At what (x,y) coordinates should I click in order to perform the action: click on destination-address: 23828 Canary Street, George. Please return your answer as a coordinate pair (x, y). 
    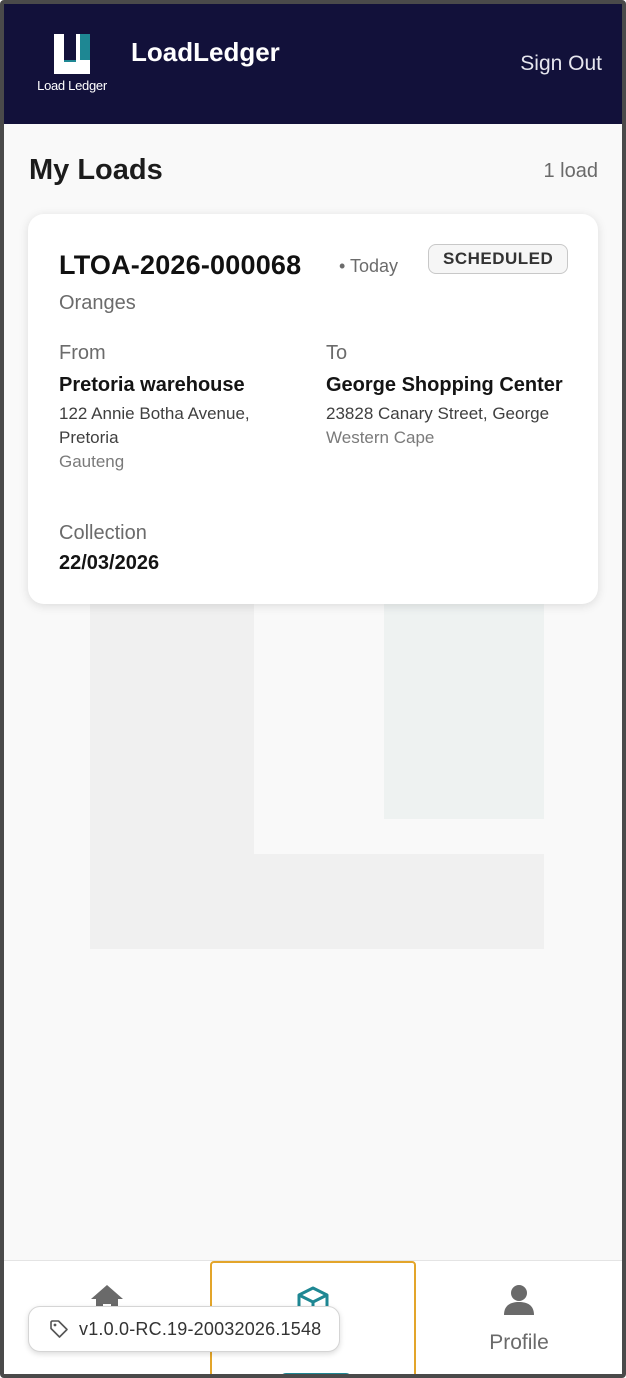
    Looking at the image, I should click on (438, 413).